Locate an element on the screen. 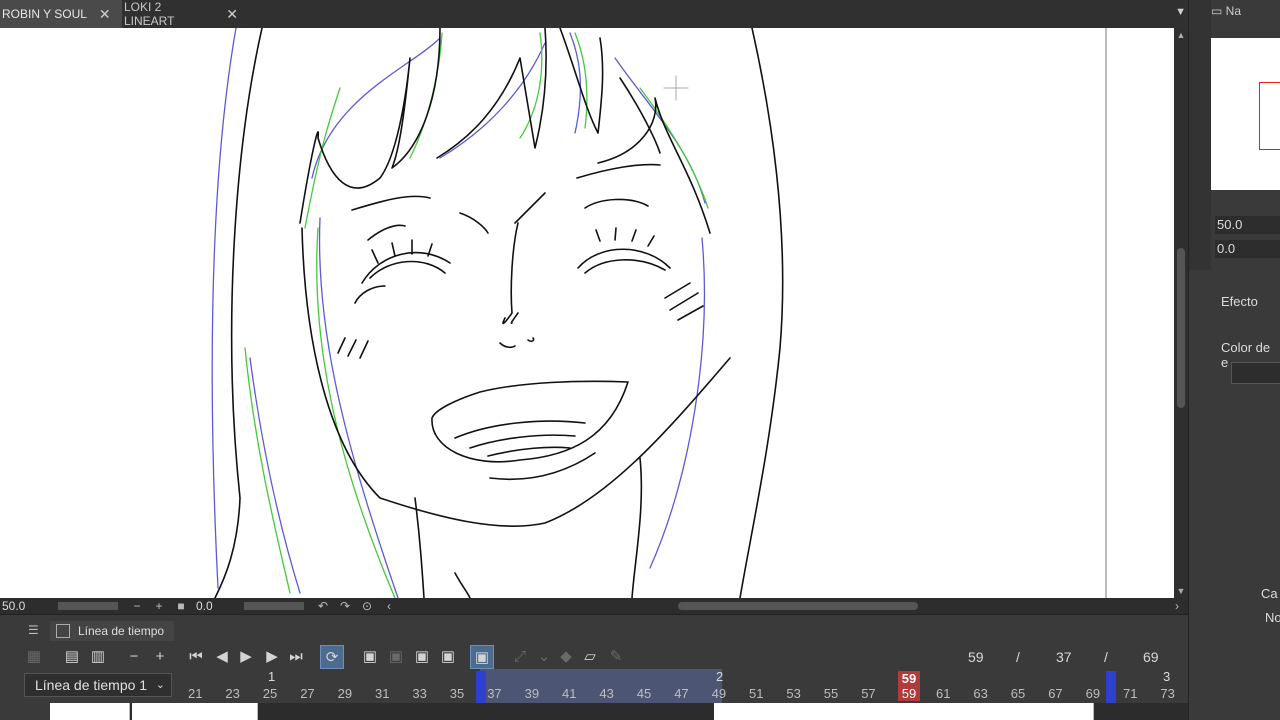 Image resolution: width=1280 pixels, height=720 pixels. tab-loki-2-lineart: LOKI 2 LINEART ✕ is located at coordinates (184, 14).